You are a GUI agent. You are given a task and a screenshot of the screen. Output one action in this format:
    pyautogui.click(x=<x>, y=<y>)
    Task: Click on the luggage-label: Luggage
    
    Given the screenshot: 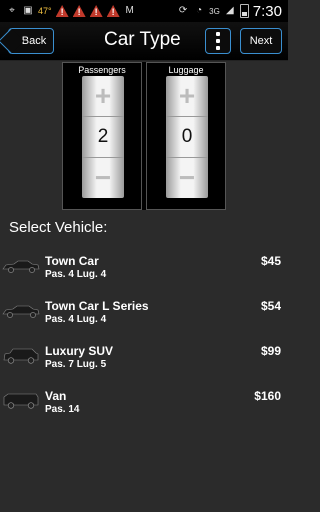 What is the action you would take?
    pyautogui.click(x=186, y=70)
    